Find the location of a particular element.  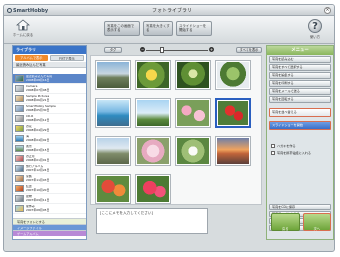

album-date: 2008年06月21日 is located at coordinates (38, 99).